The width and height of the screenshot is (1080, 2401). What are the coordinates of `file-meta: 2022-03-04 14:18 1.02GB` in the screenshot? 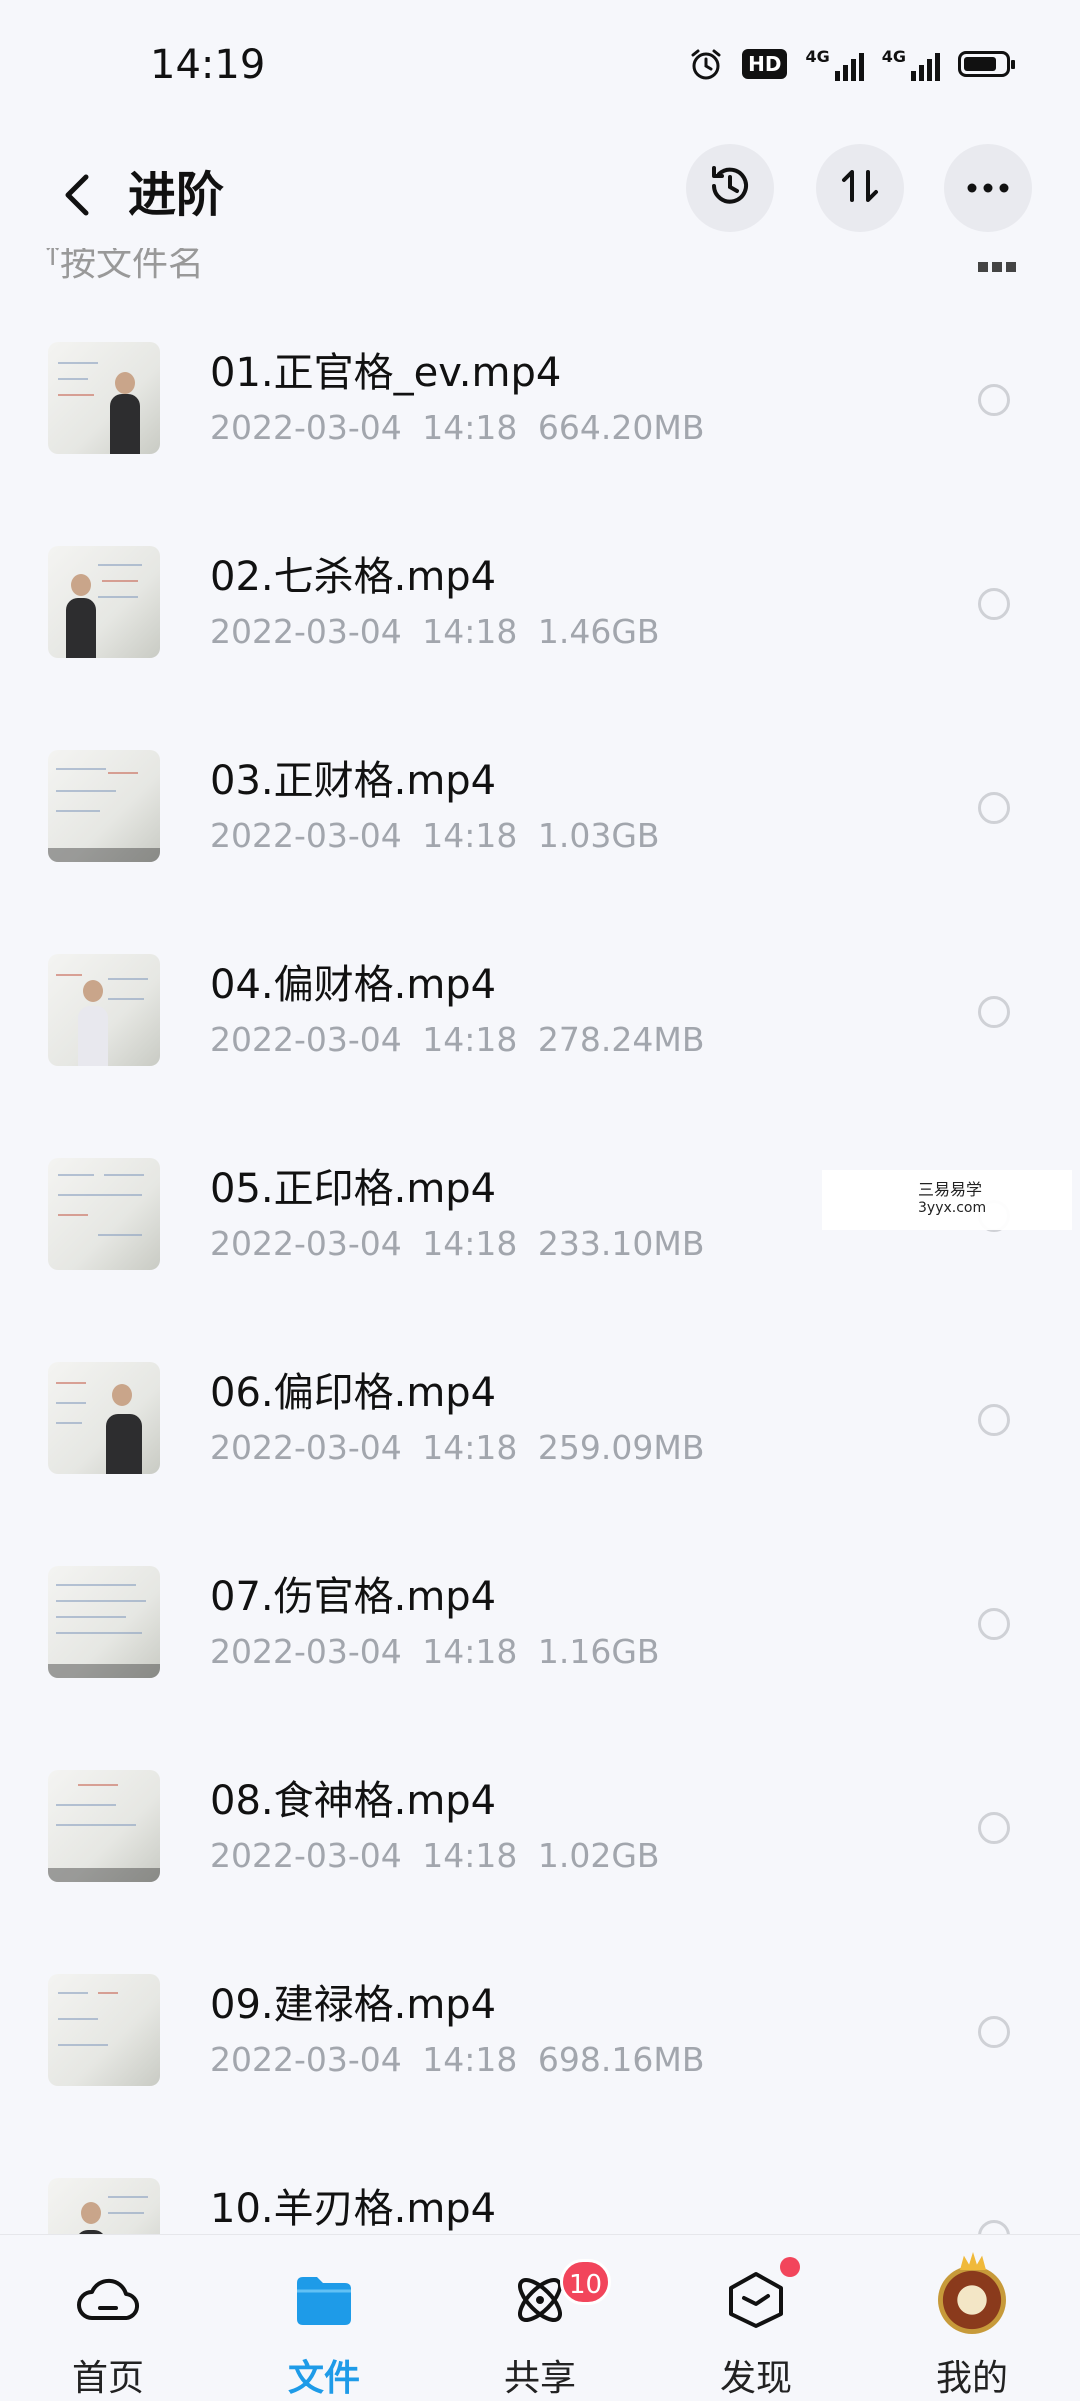 It's located at (435, 1855).